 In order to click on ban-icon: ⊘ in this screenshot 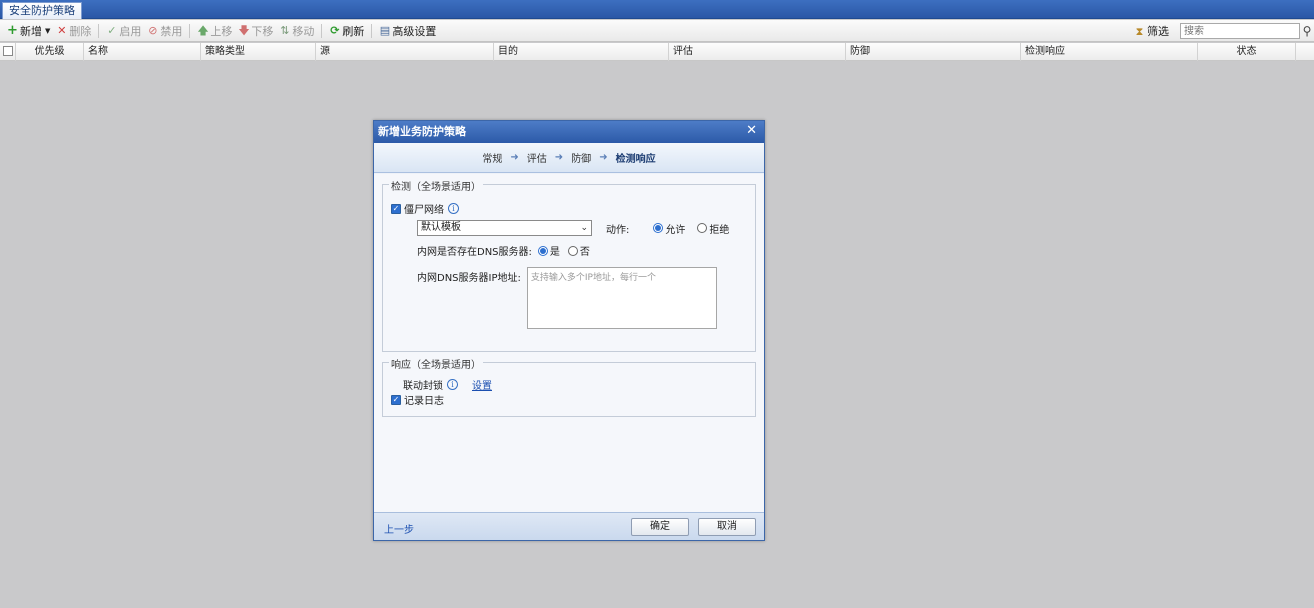, I will do `click(153, 30)`.